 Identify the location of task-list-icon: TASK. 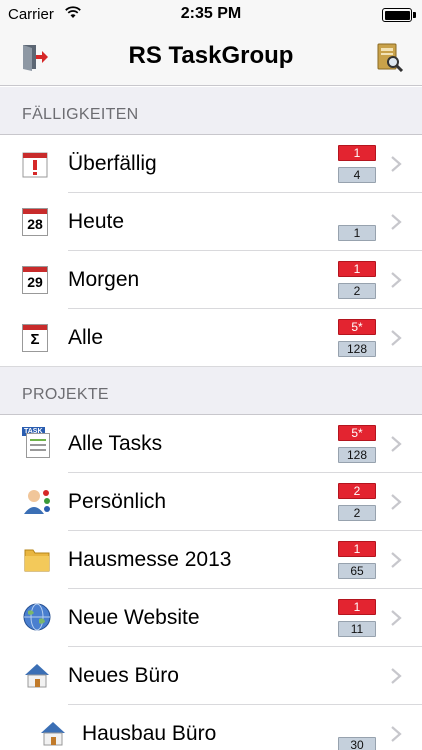
(37, 443).